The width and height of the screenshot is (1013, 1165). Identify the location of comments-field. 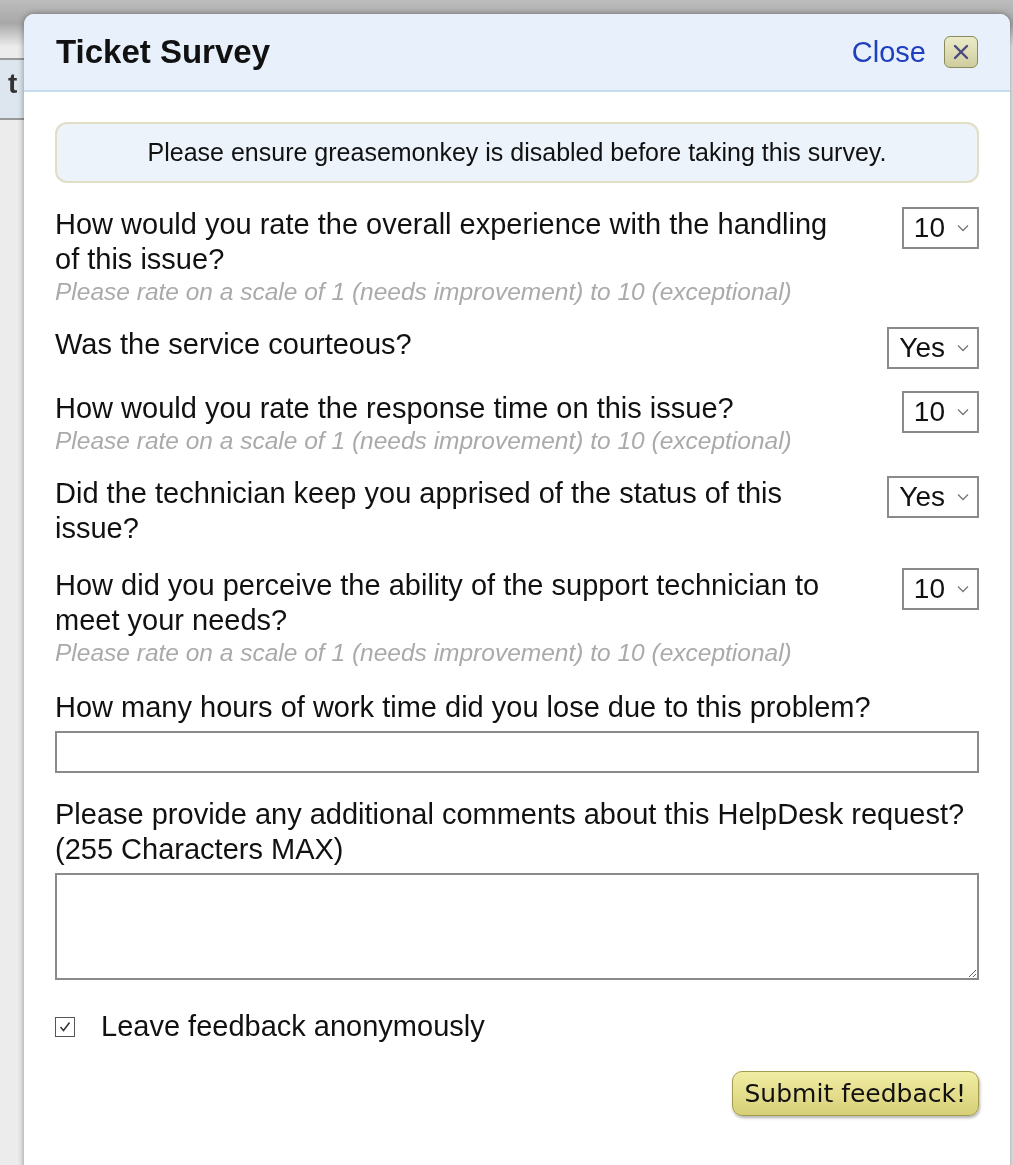
(517, 926).